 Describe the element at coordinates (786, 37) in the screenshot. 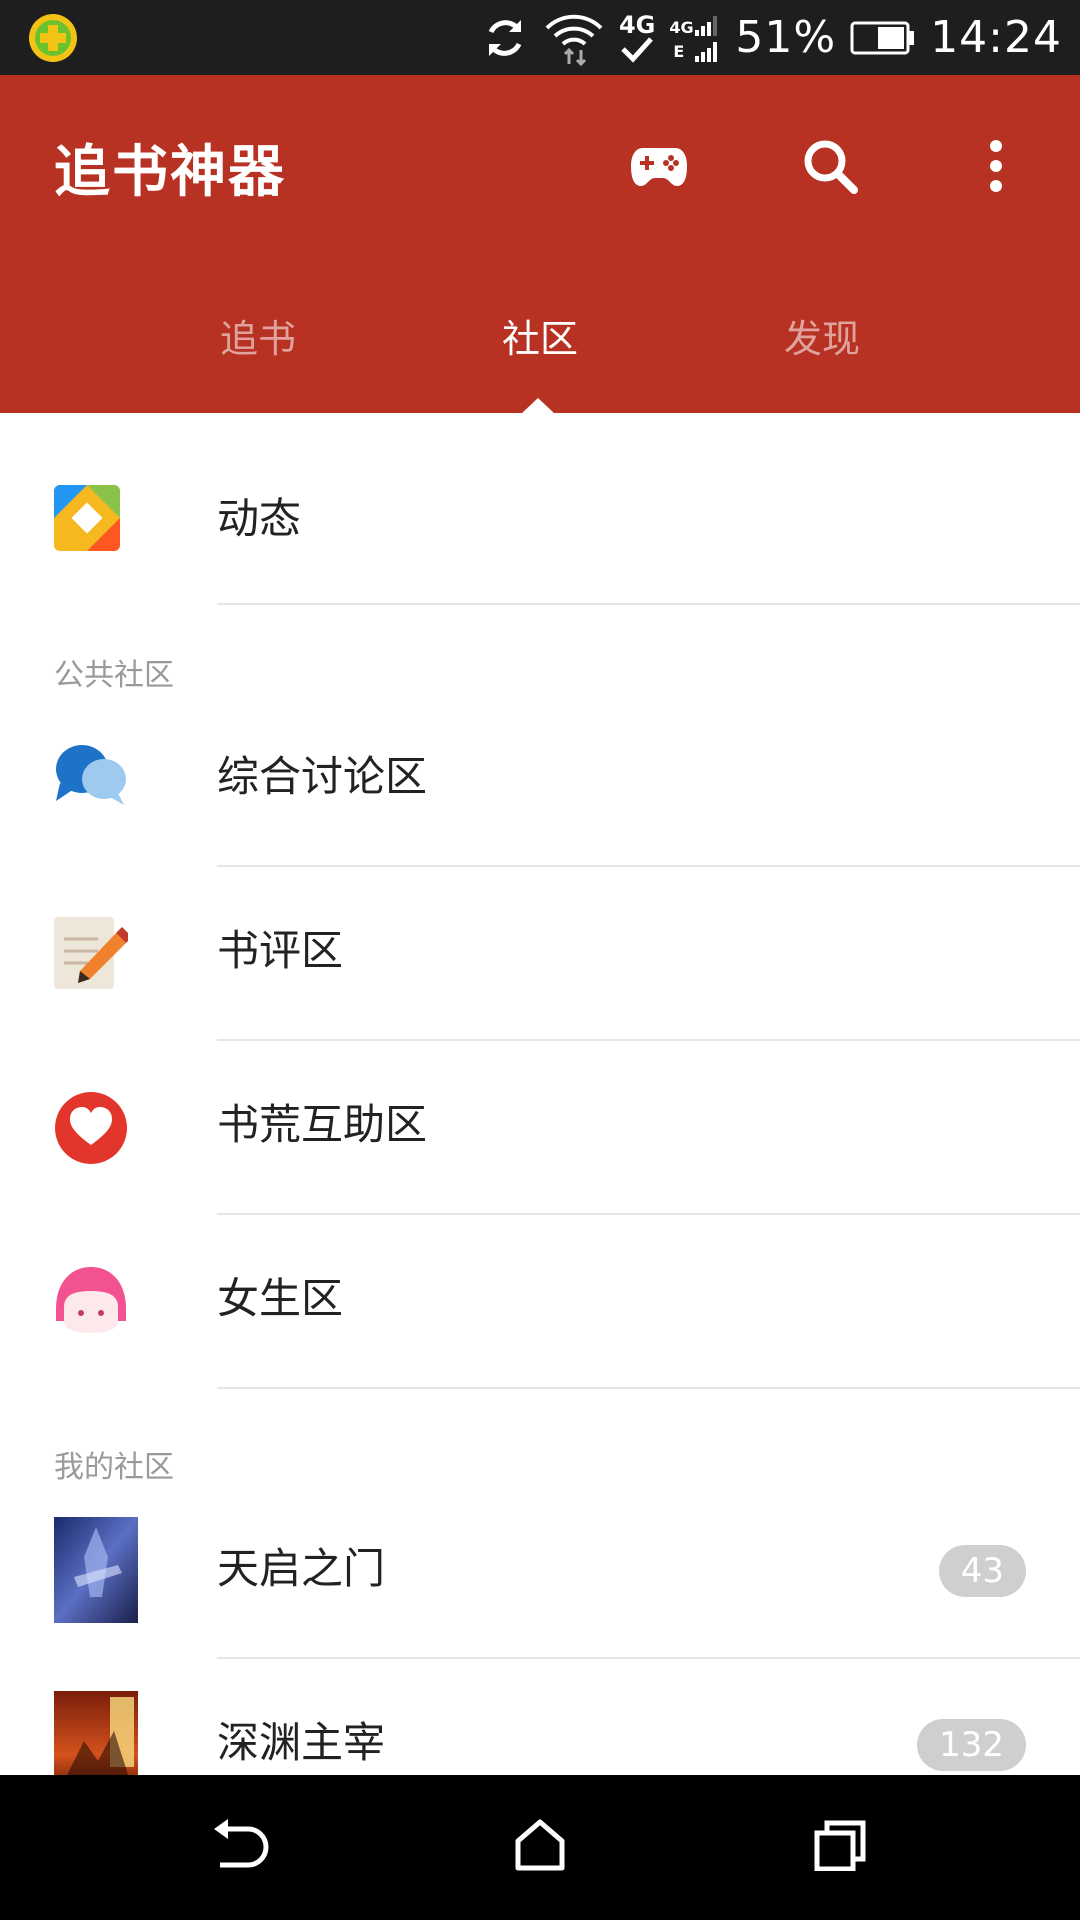

I see `battery-percent: 51%` at that location.